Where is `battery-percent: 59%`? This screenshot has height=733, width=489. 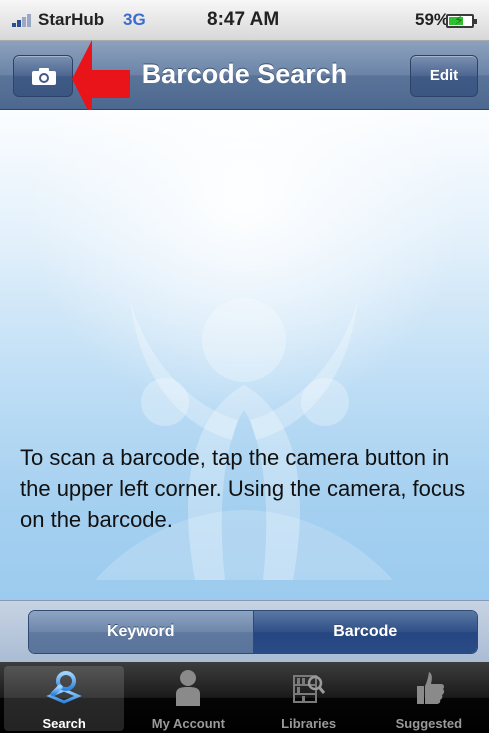
battery-percent: 59% is located at coordinates (432, 19).